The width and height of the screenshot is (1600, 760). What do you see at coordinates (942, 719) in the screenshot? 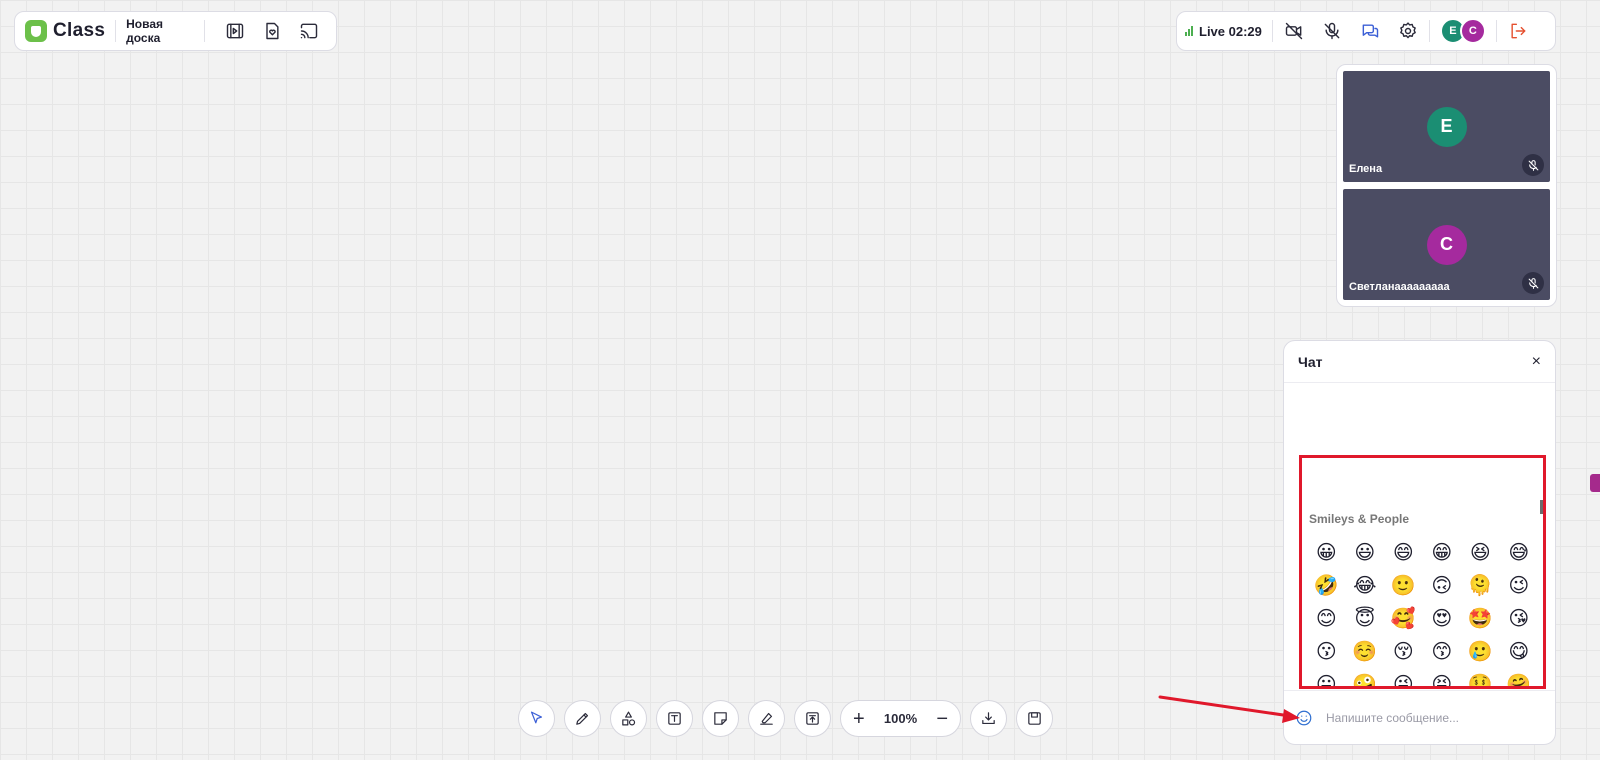
I see `zoom-out-button: −` at bounding box center [942, 719].